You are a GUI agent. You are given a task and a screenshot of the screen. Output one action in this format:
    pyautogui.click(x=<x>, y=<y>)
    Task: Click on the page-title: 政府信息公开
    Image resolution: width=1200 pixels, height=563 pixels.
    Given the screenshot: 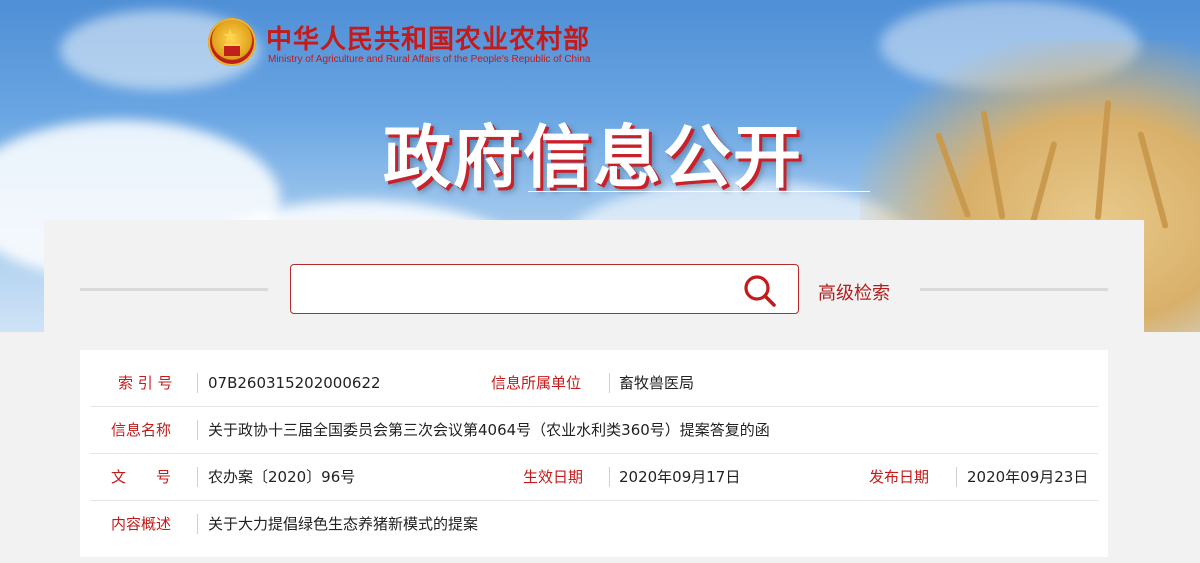 What is the action you would take?
    pyautogui.click(x=593, y=158)
    